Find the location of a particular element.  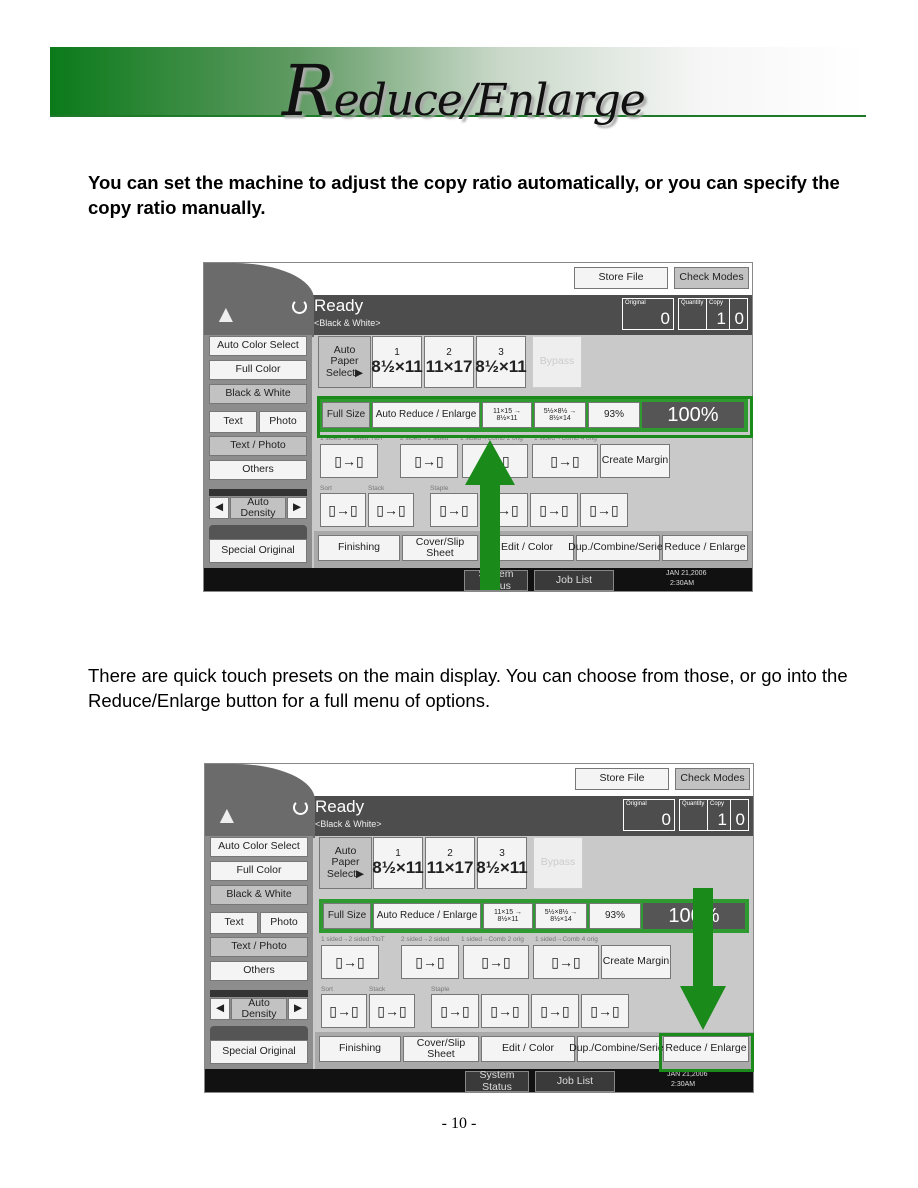

tab-edit-color: Edit / Color is located at coordinates (528, 1049).